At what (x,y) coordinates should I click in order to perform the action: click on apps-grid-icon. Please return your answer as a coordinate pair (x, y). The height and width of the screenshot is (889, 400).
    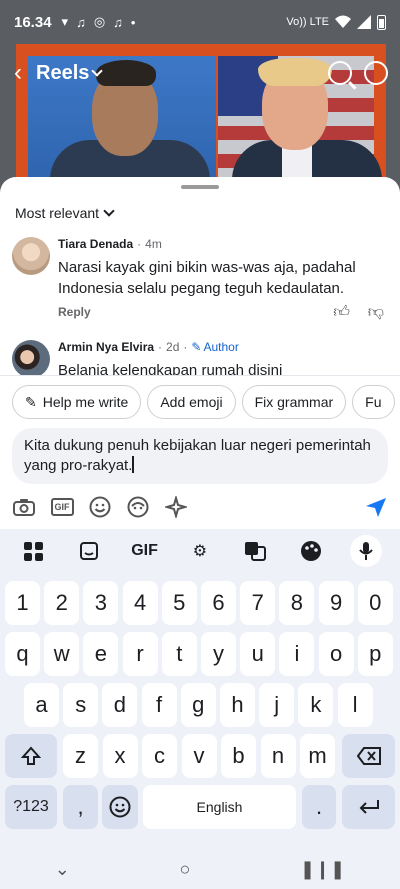
    Looking at the image, I should click on (34, 551).